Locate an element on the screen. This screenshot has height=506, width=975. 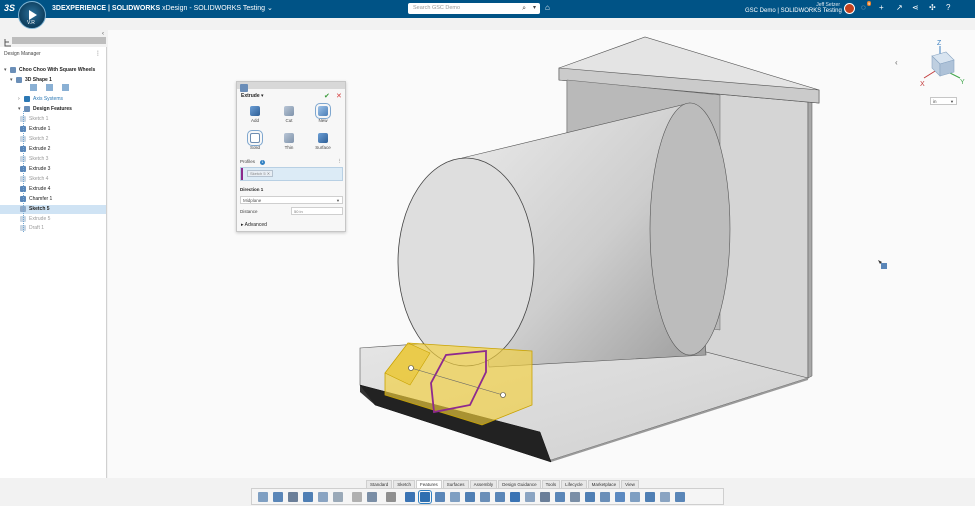
direction-select: Midplane ▼ is located at coordinates (291, 200).